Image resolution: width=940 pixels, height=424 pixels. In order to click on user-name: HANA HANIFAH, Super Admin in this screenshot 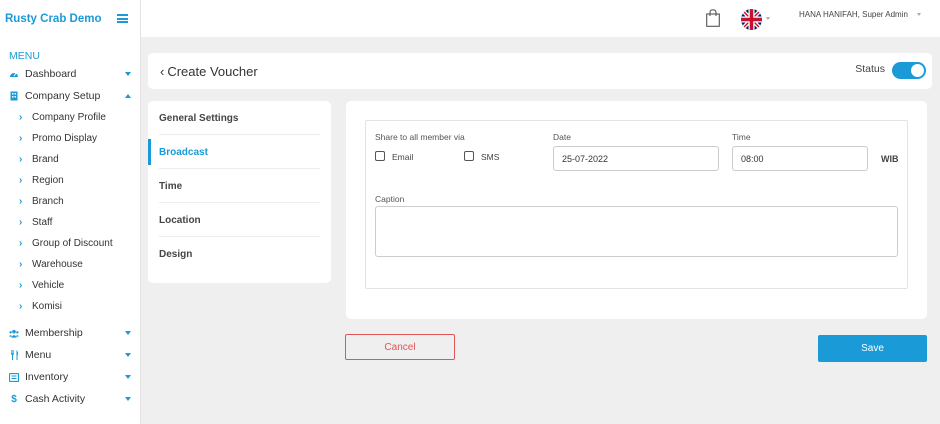, I will do `click(853, 14)`.